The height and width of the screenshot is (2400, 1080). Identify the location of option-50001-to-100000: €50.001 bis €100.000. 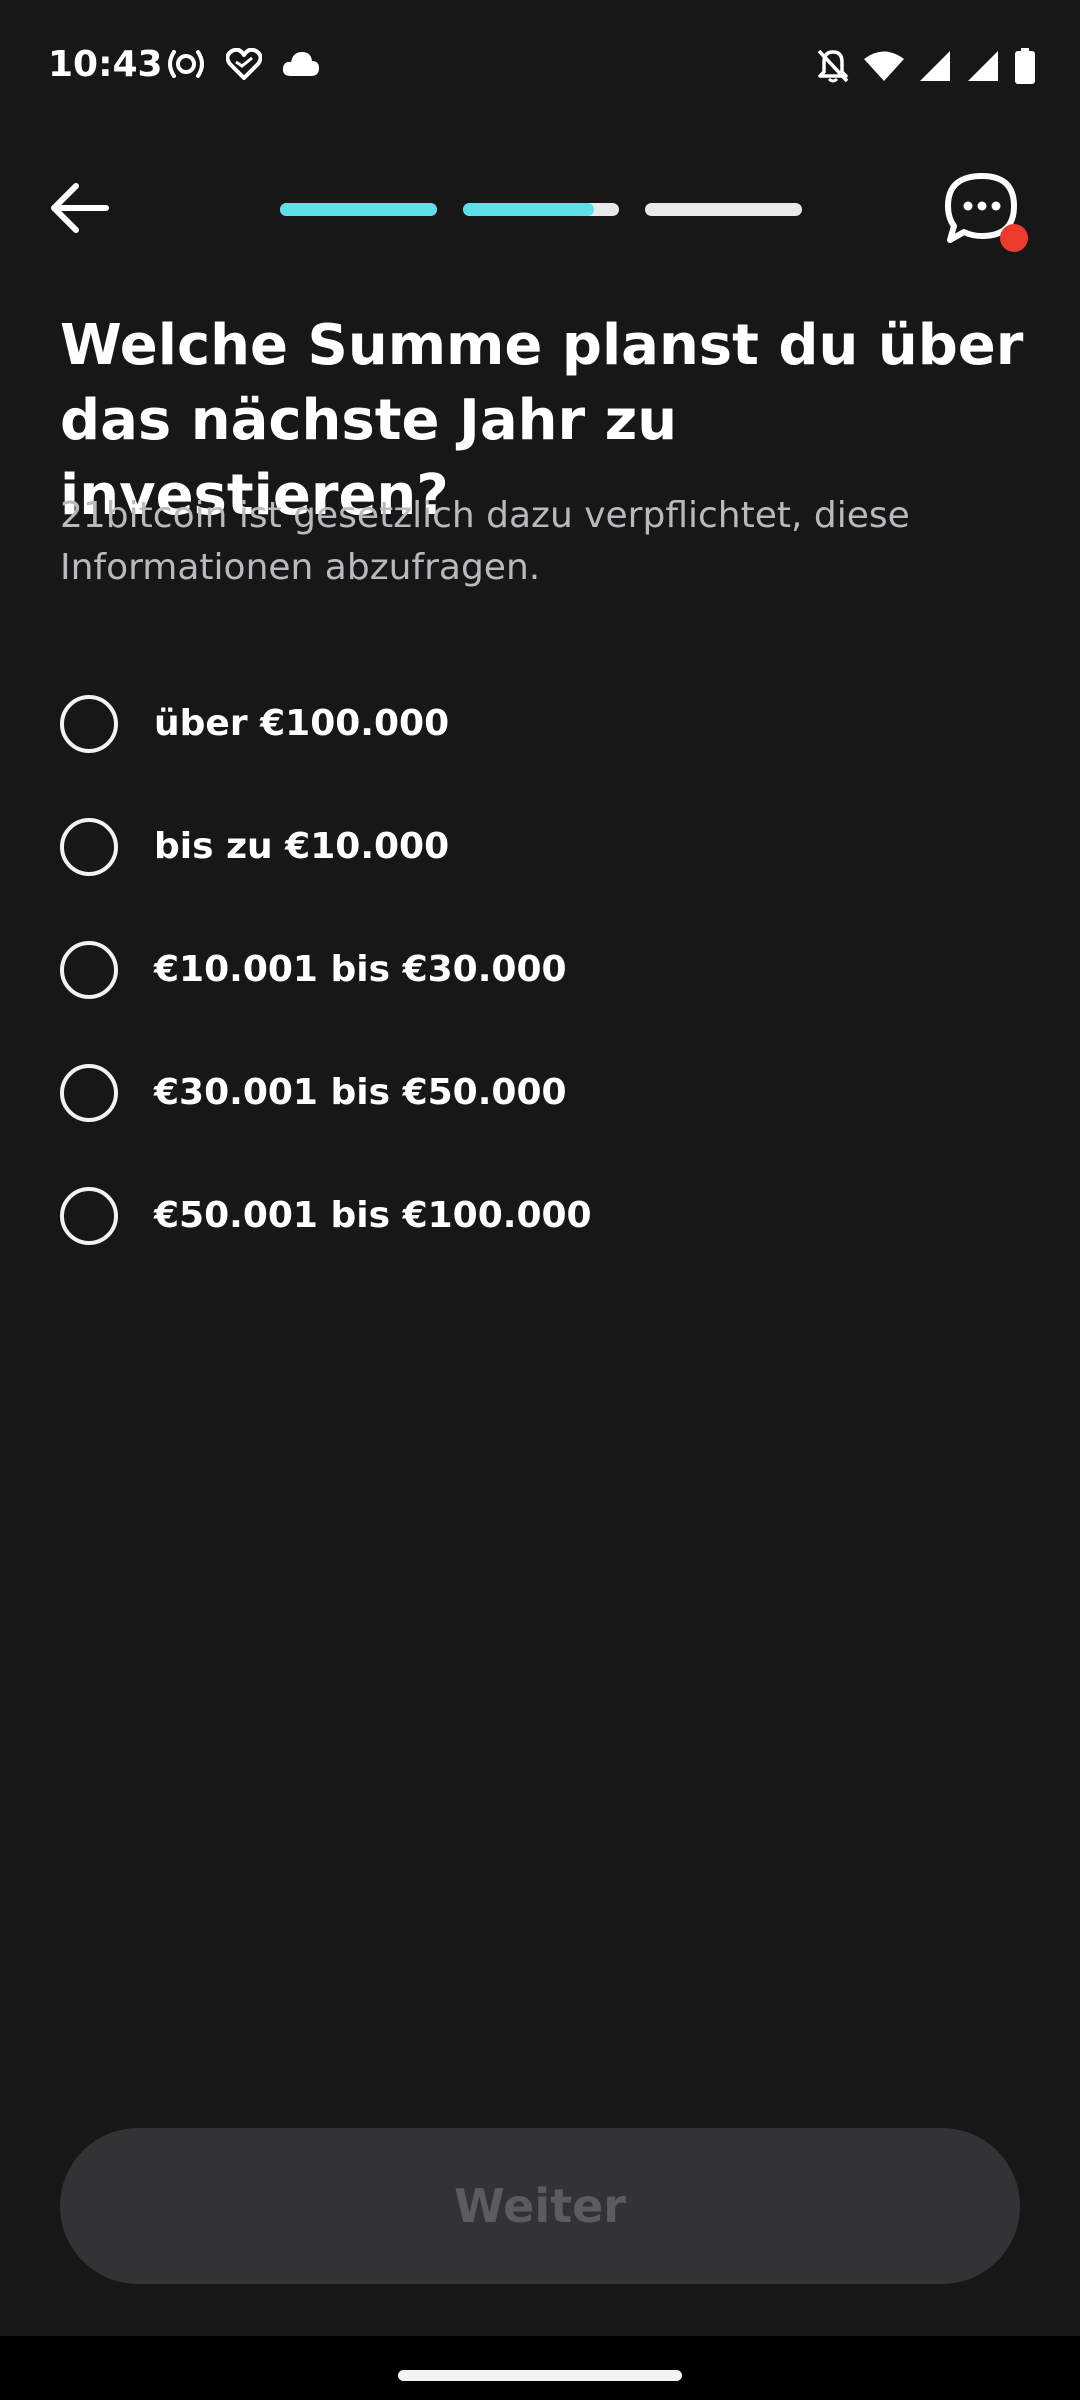
(540, 1215).